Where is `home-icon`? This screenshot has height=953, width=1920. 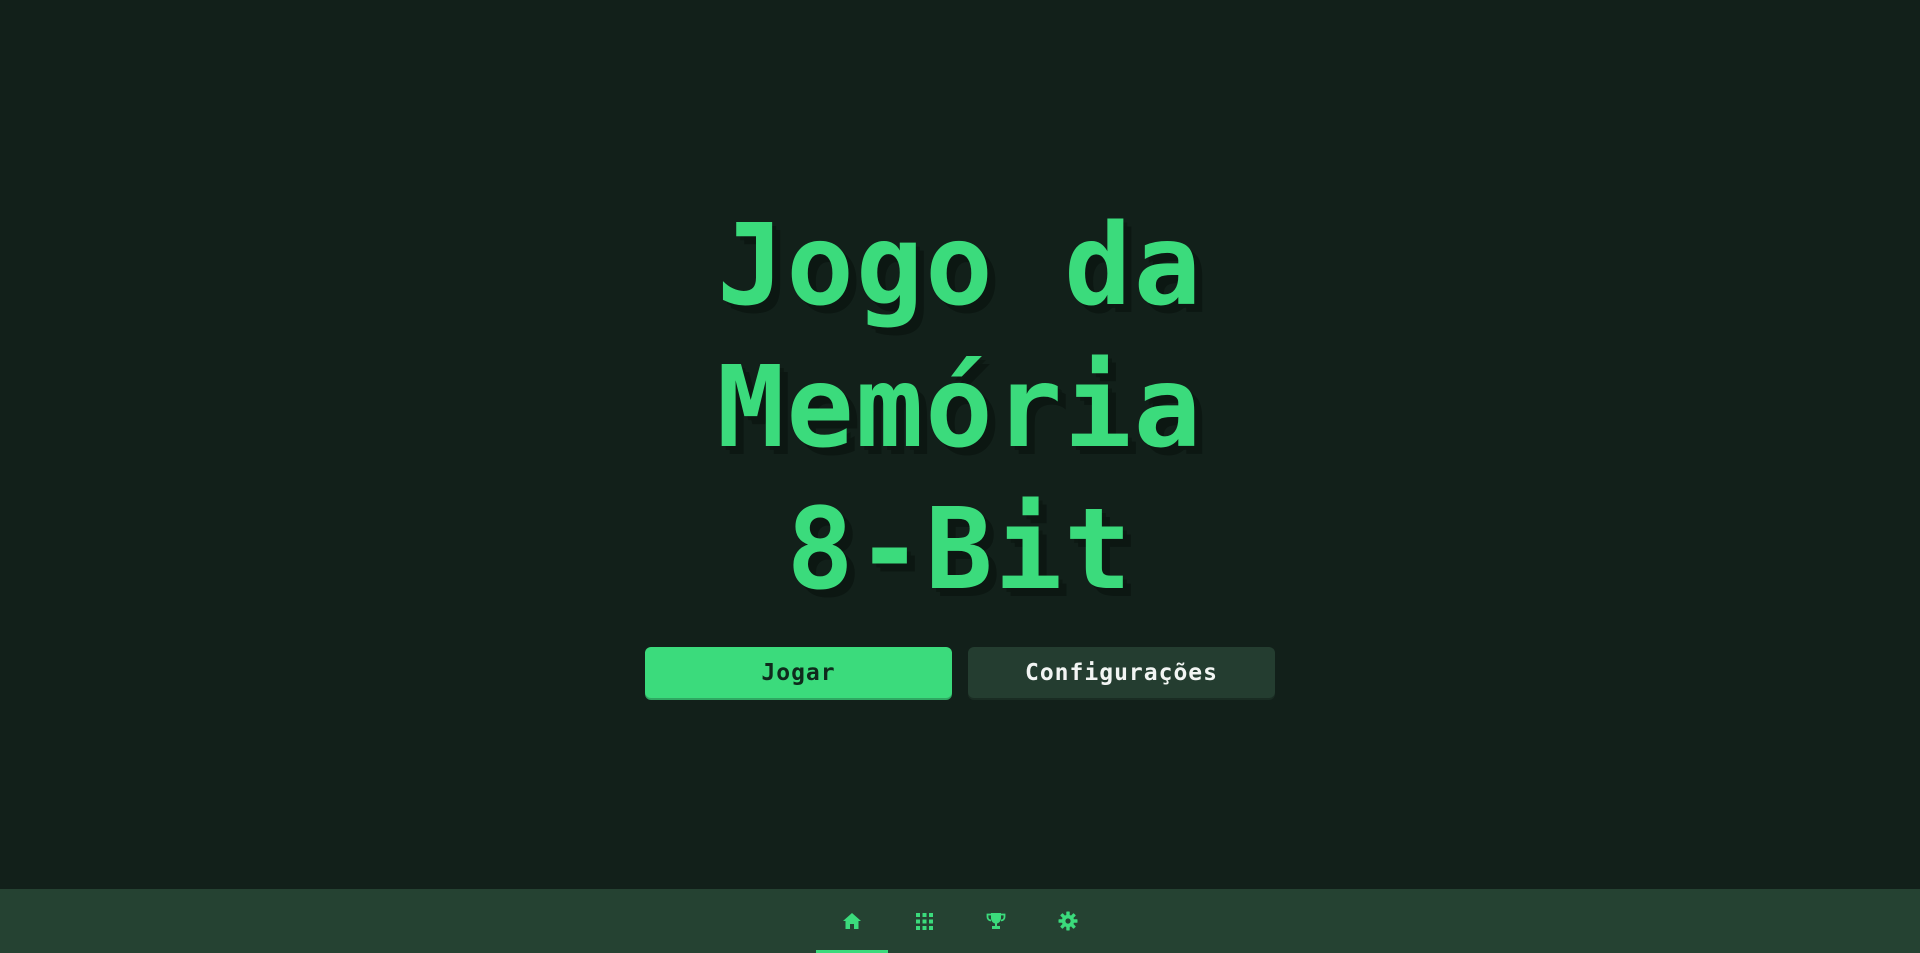
home-icon is located at coordinates (852, 921).